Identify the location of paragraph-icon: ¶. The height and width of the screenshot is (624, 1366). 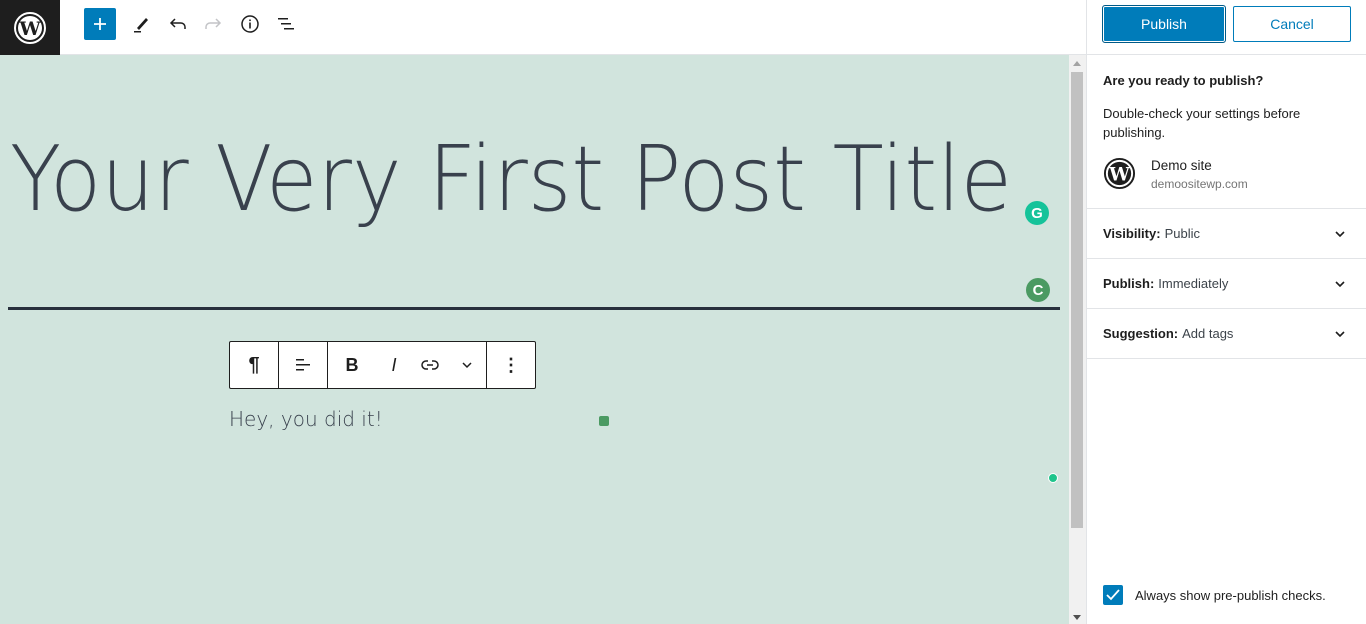
(254, 364).